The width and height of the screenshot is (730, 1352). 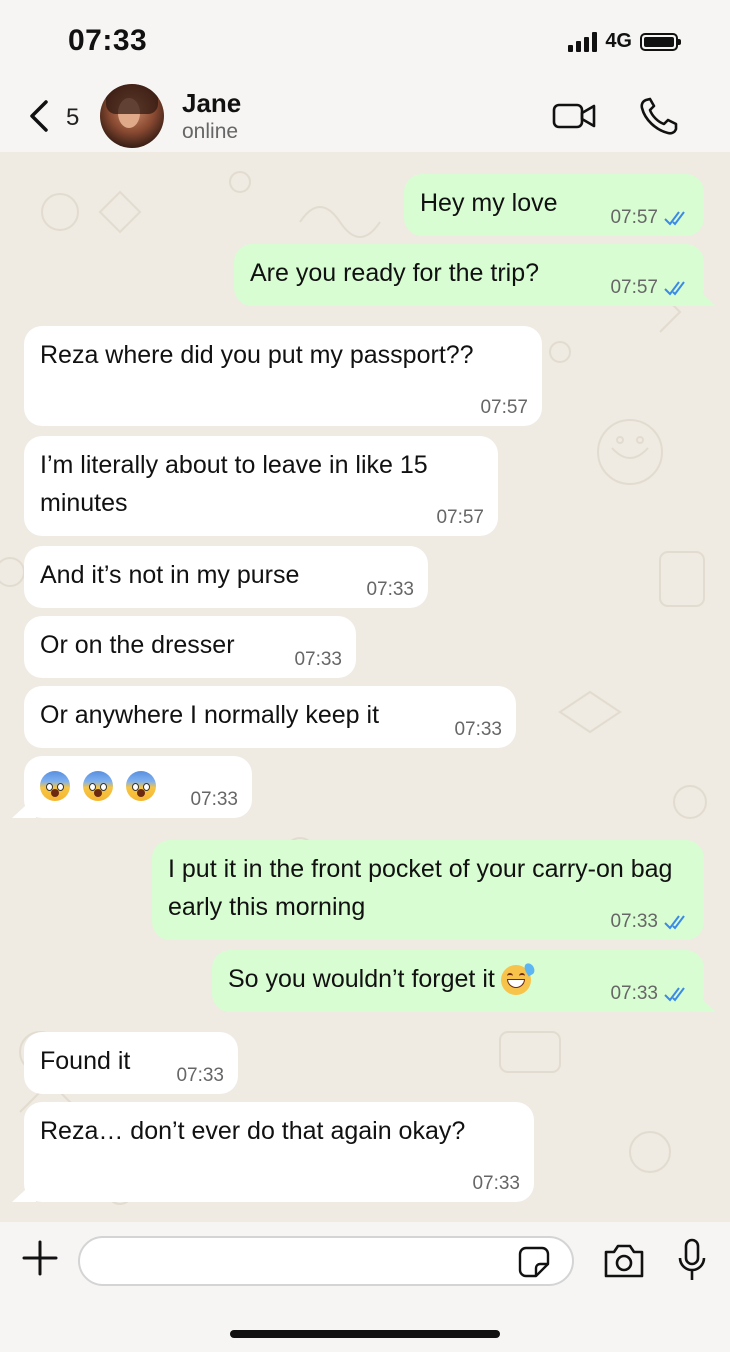 What do you see at coordinates (692, 1260) in the screenshot?
I see `microphone-icon` at bounding box center [692, 1260].